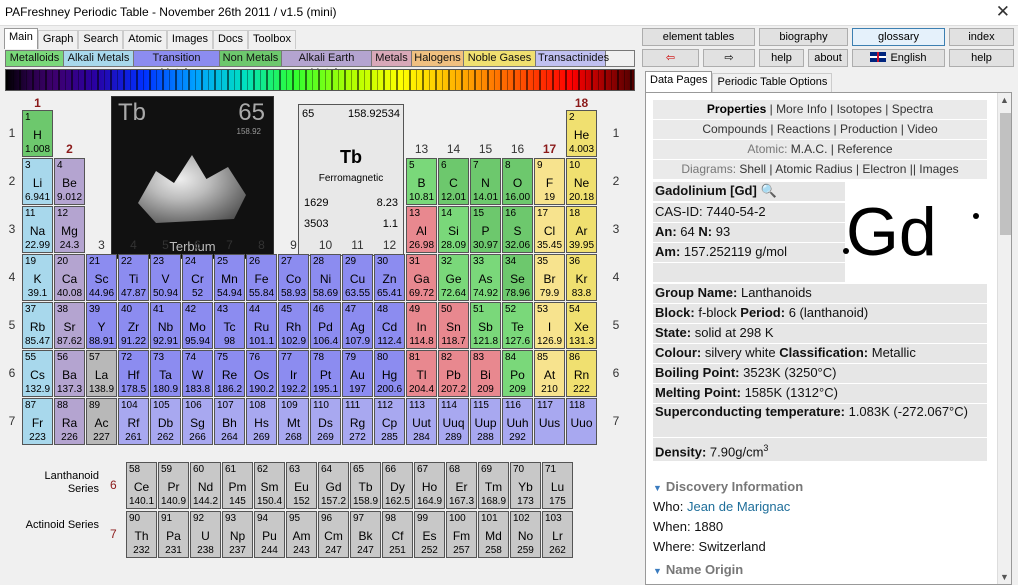 The image size is (1018, 585). What do you see at coordinates (429, 485) in the screenshot?
I see `element-ho: 67 Ho 164.9` at bounding box center [429, 485].